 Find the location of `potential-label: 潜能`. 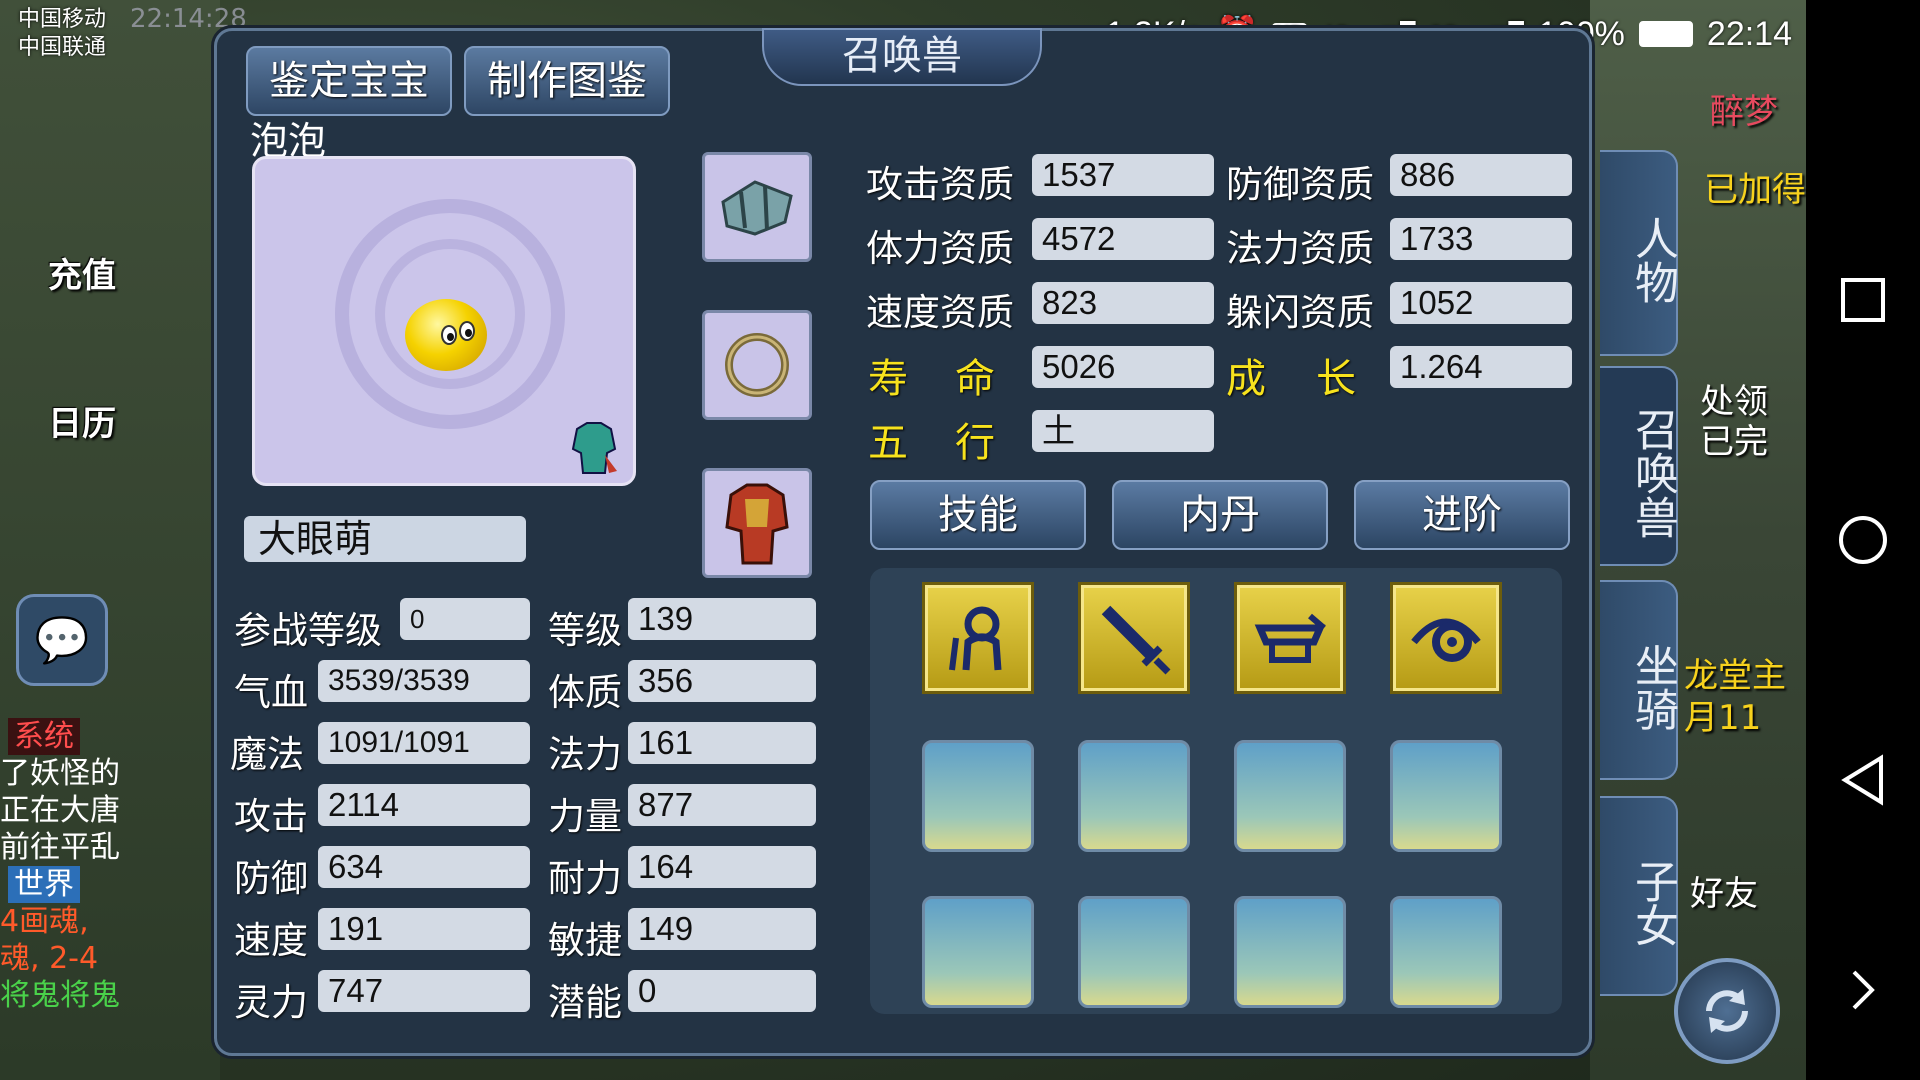

potential-label: 潜能 is located at coordinates (585, 1002).